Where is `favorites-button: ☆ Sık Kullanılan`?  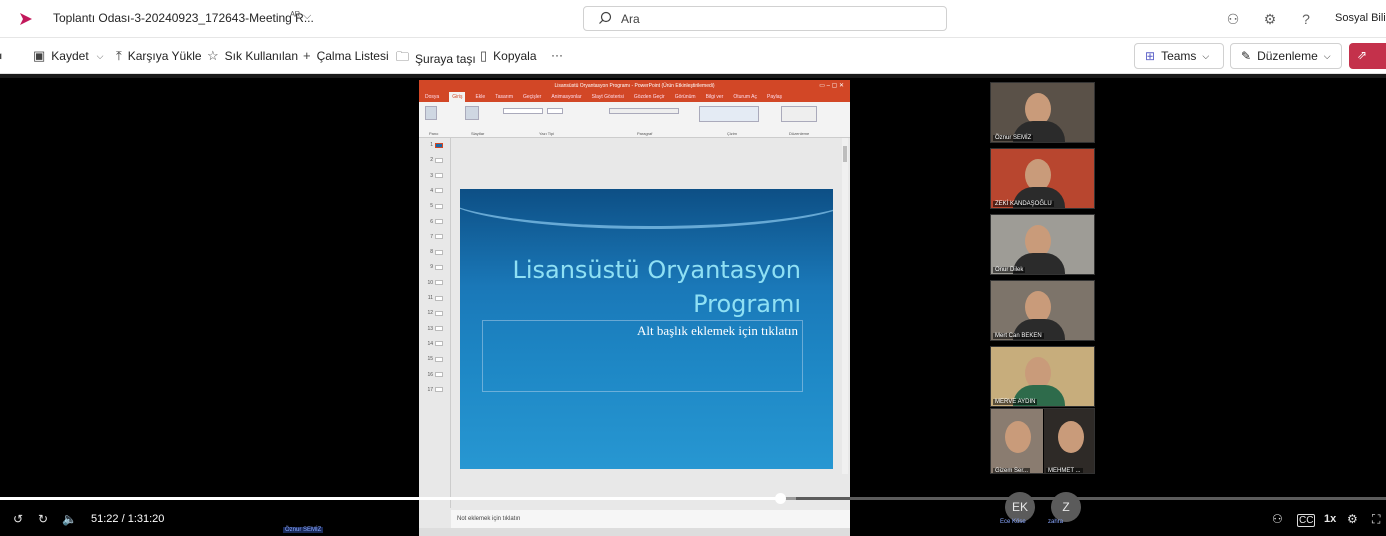
favorites-button: ☆ Sık Kullanılan is located at coordinates (252, 56).